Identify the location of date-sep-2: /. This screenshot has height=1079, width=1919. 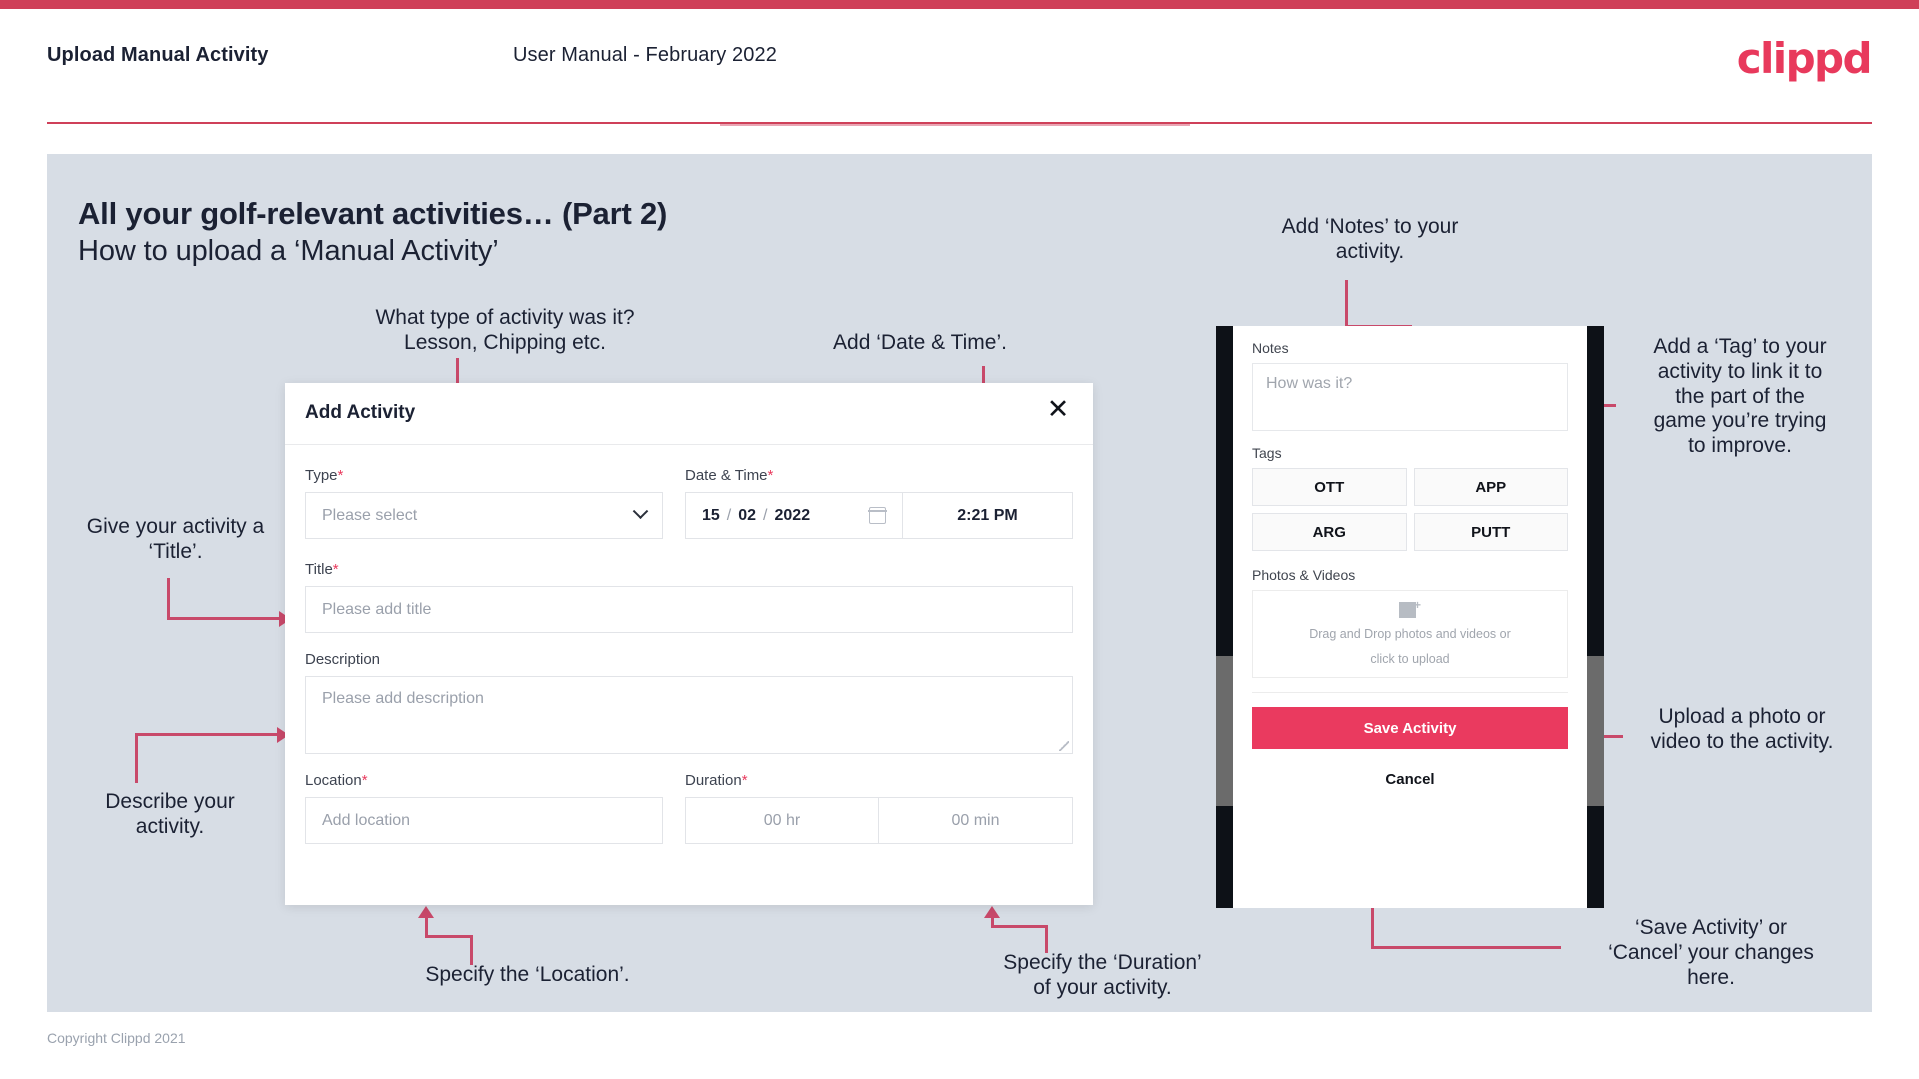
(765, 515).